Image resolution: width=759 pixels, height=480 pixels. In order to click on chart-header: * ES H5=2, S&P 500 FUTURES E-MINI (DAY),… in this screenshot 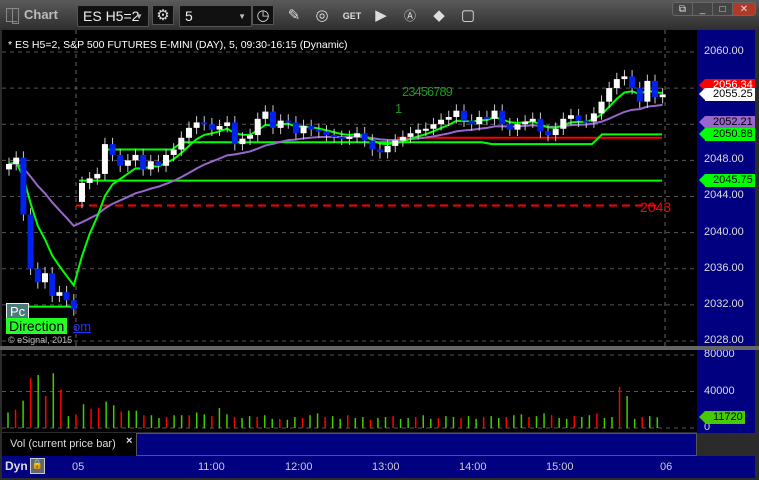, I will do `click(178, 45)`.